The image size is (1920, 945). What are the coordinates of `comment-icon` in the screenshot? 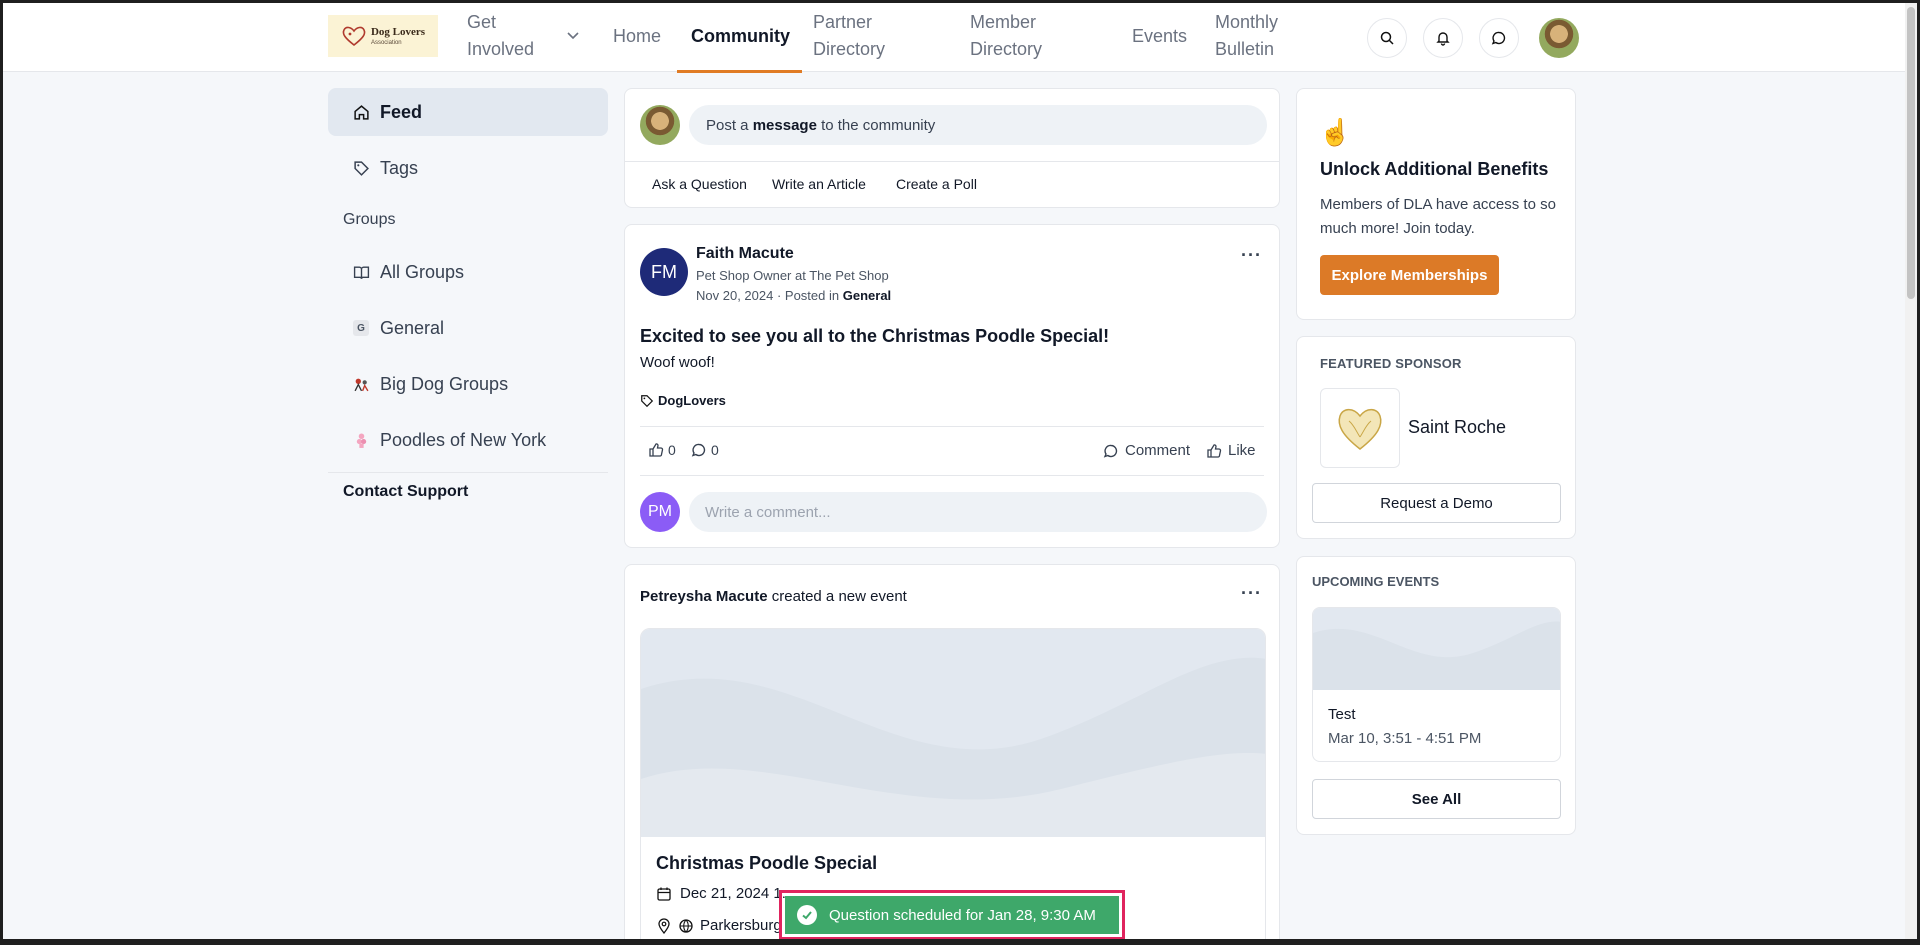 It's located at (1110, 451).